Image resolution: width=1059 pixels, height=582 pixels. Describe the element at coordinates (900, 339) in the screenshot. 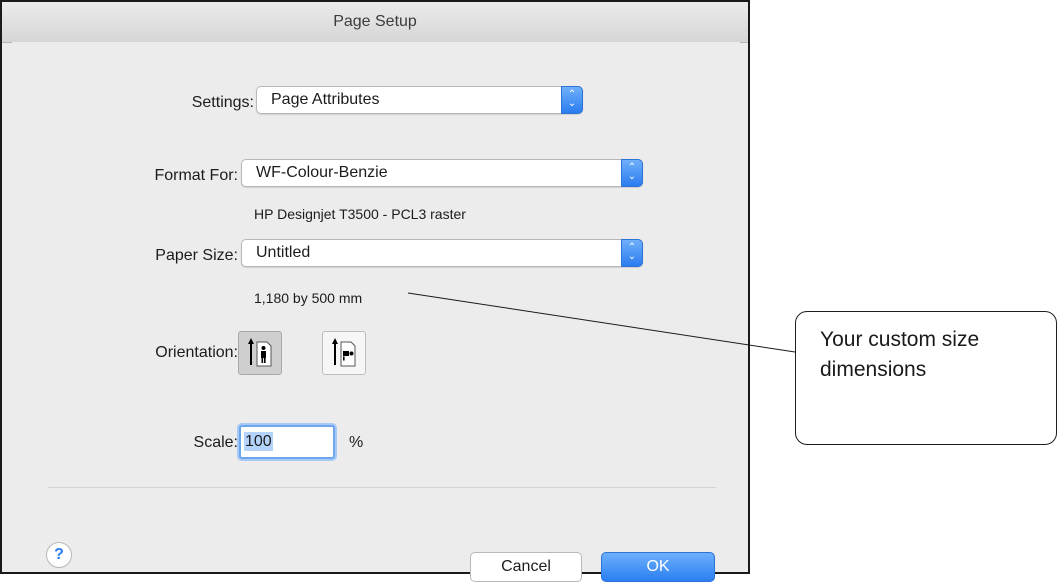

I see `annotation-line-1: Your custom size` at that location.